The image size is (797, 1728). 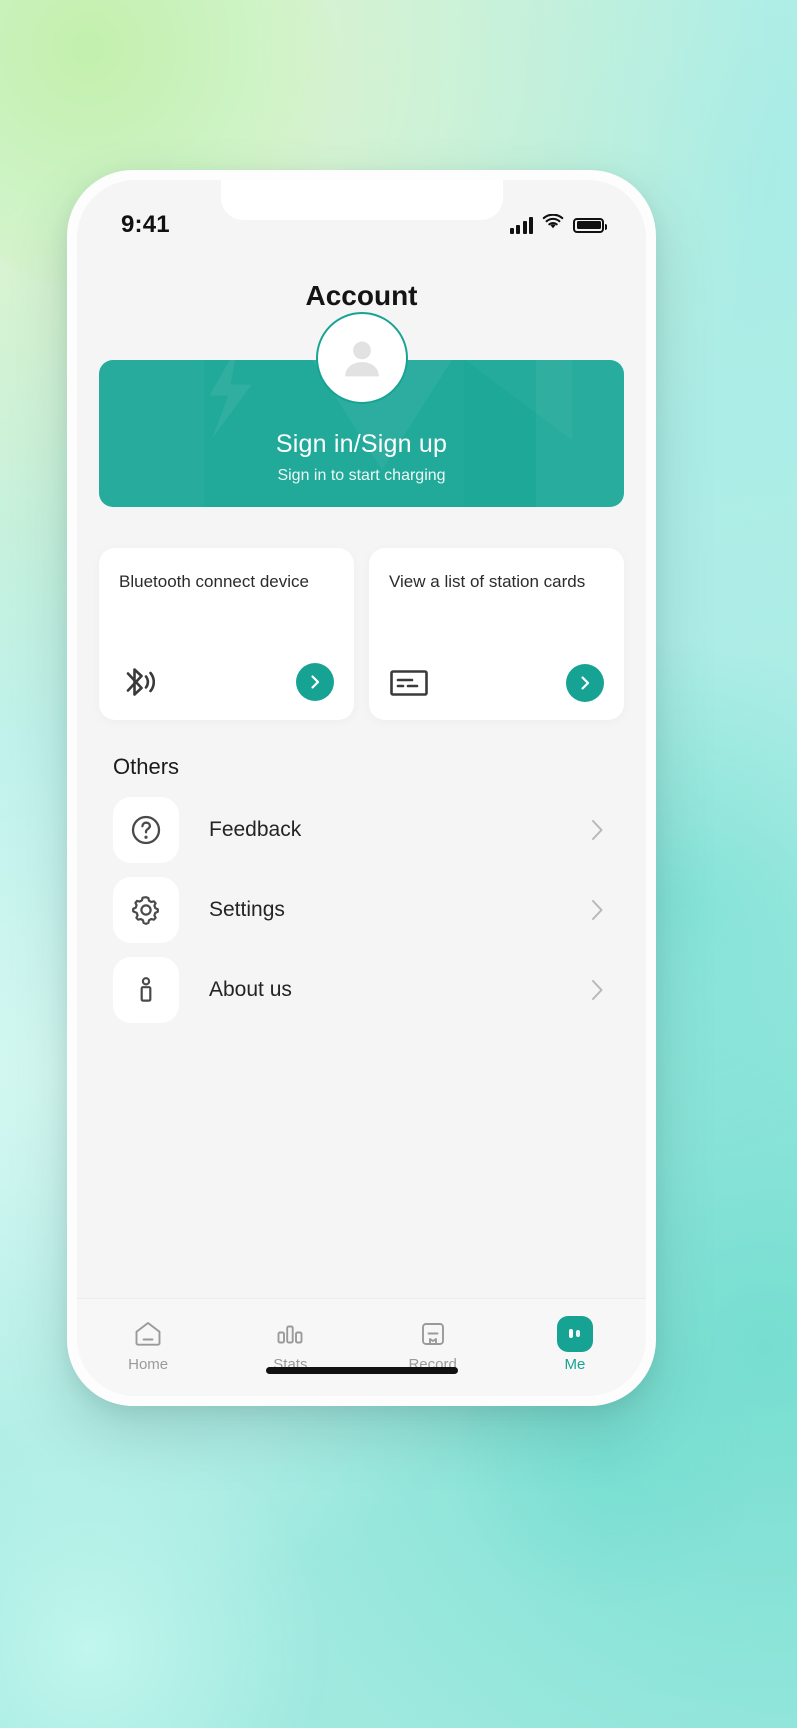 I want to click on tab-stats: Stats, so click(x=290, y=1346).